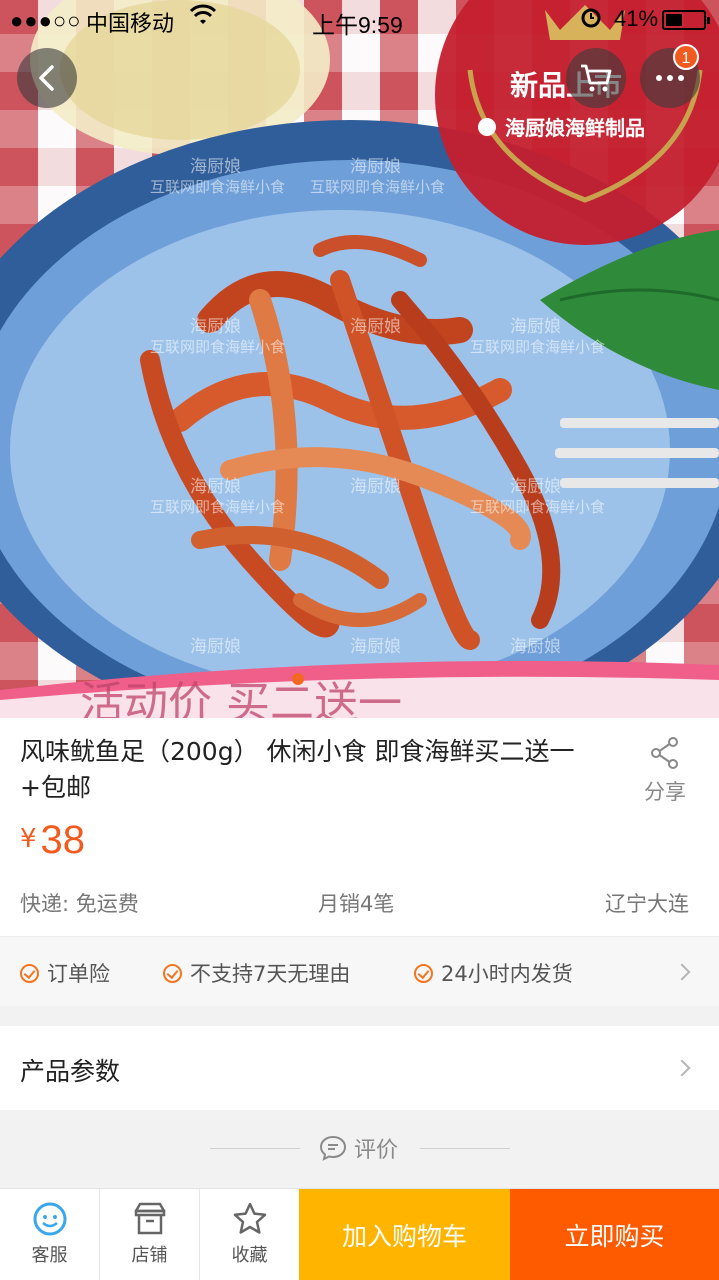 The height and width of the screenshot is (1280, 719). Describe the element at coordinates (249, 1218) in the screenshot. I see `star-icon` at that location.